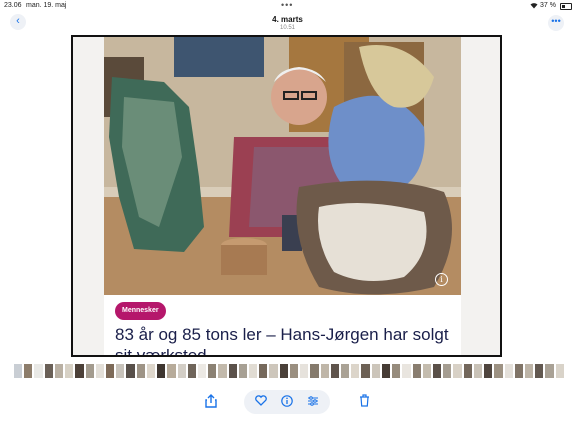  What do you see at coordinates (287, 19) in the screenshot?
I see `photo-date-title: 4. marts` at bounding box center [287, 19].